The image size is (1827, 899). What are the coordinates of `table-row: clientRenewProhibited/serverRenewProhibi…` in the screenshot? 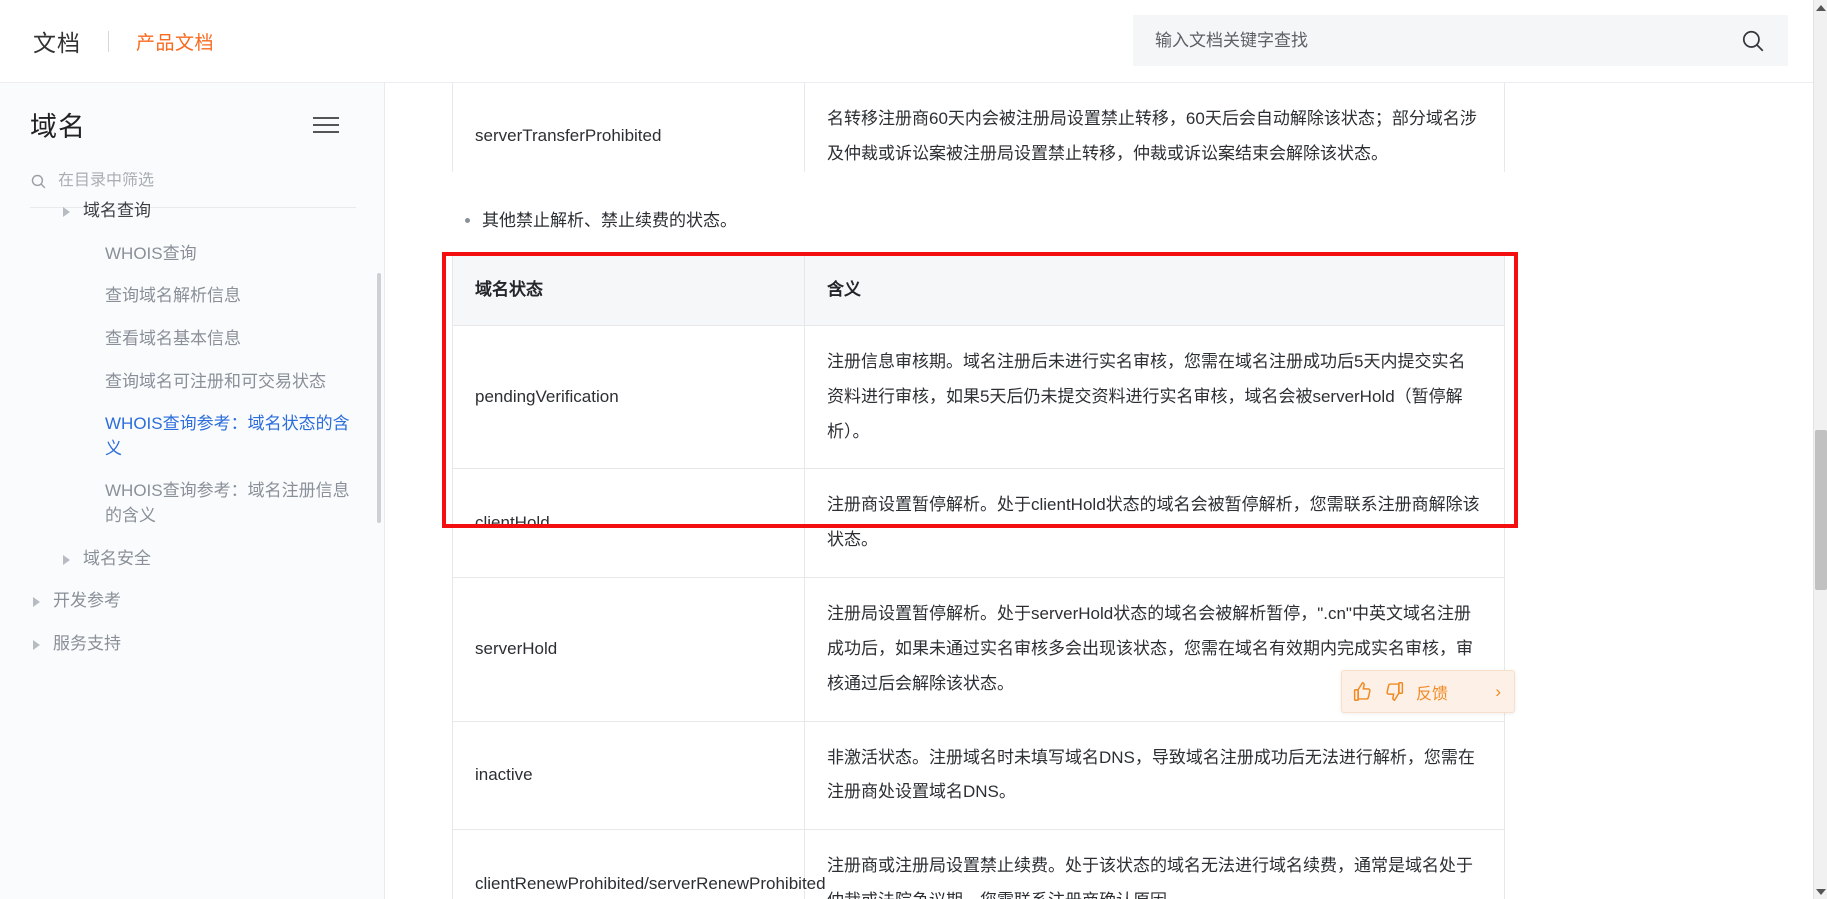 It's located at (978, 864).